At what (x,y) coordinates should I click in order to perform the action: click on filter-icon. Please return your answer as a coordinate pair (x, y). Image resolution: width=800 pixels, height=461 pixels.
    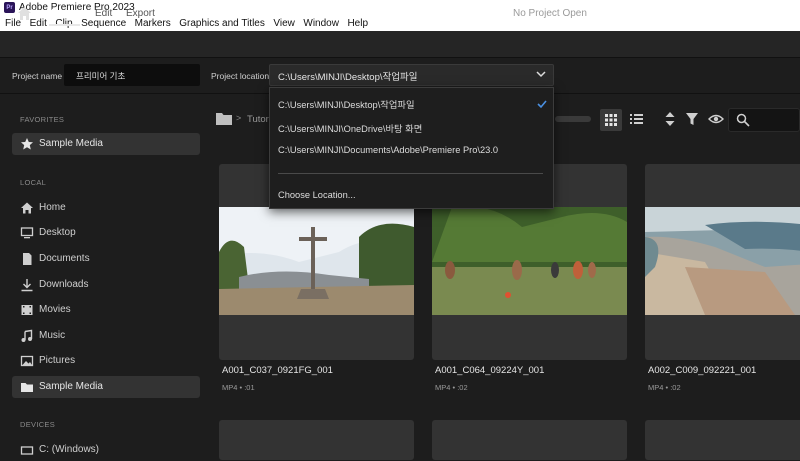
    Looking at the image, I should click on (692, 119).